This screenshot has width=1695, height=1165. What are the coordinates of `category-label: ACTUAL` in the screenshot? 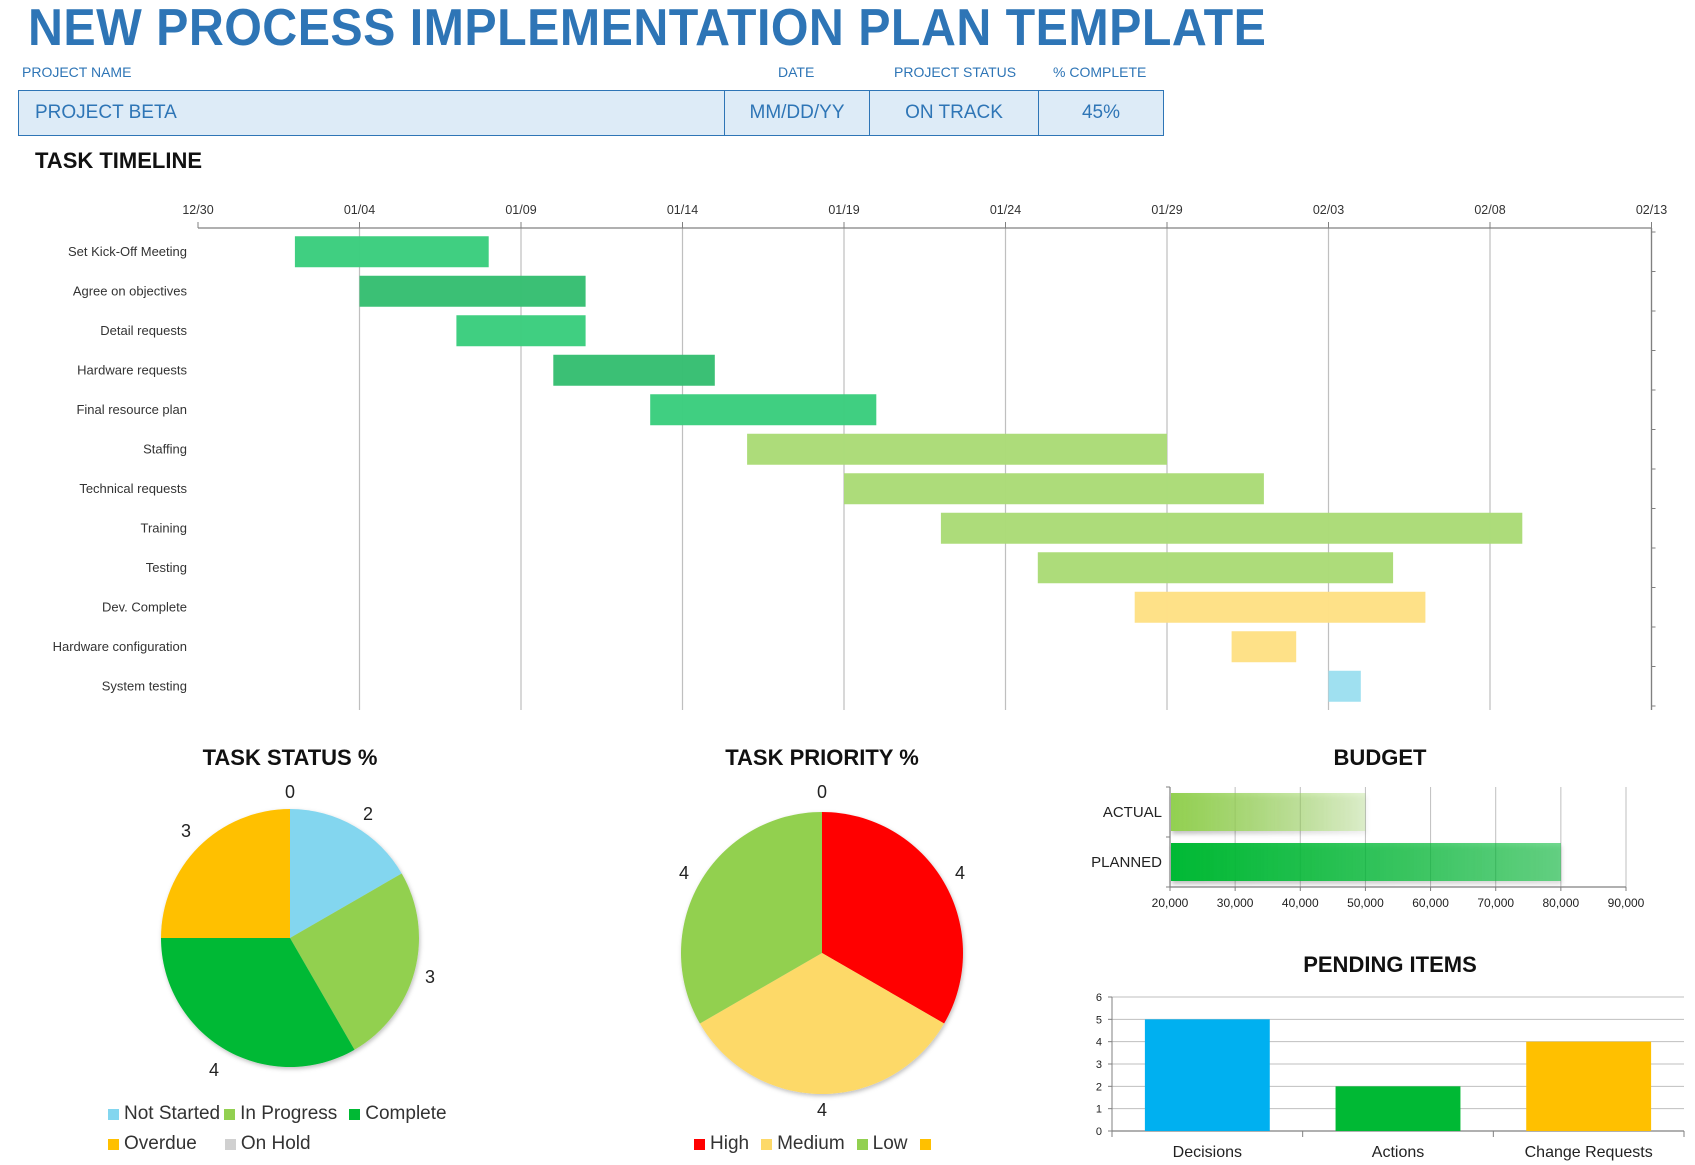 It's located at (1132, 812).